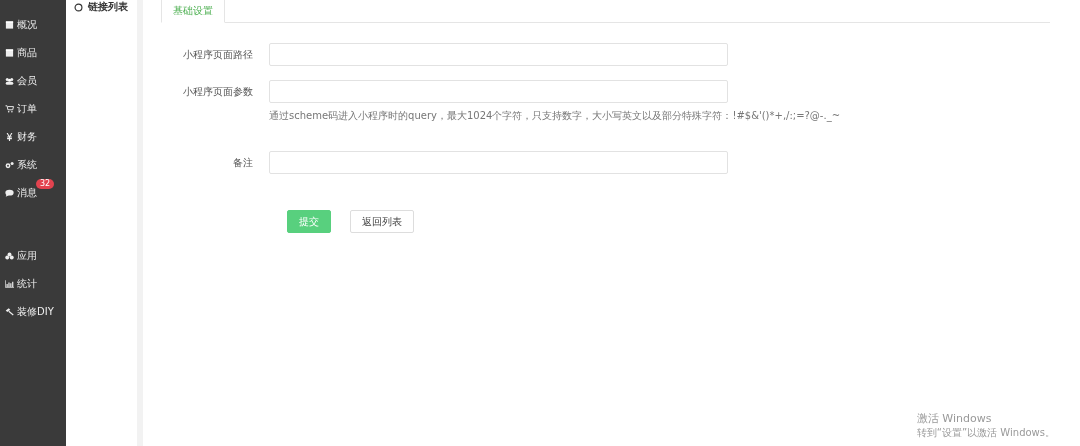  I want to click on count-badge: 32, so click(45, 184).